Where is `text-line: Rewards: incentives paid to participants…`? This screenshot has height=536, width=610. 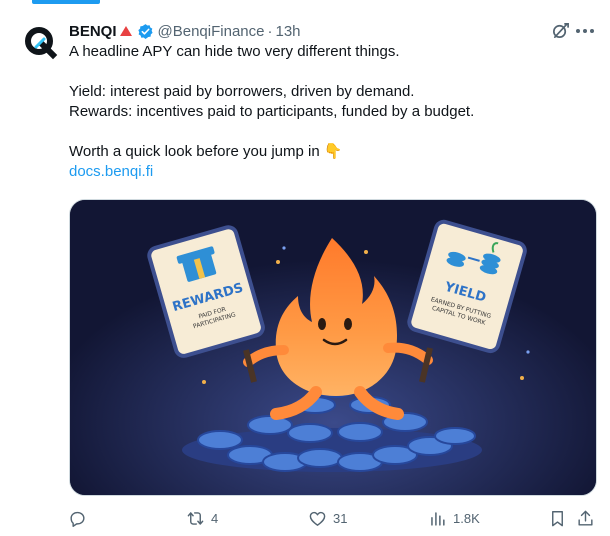 text-line: Rewards: incentives paid to participants… is located at coordinates (272, 111).